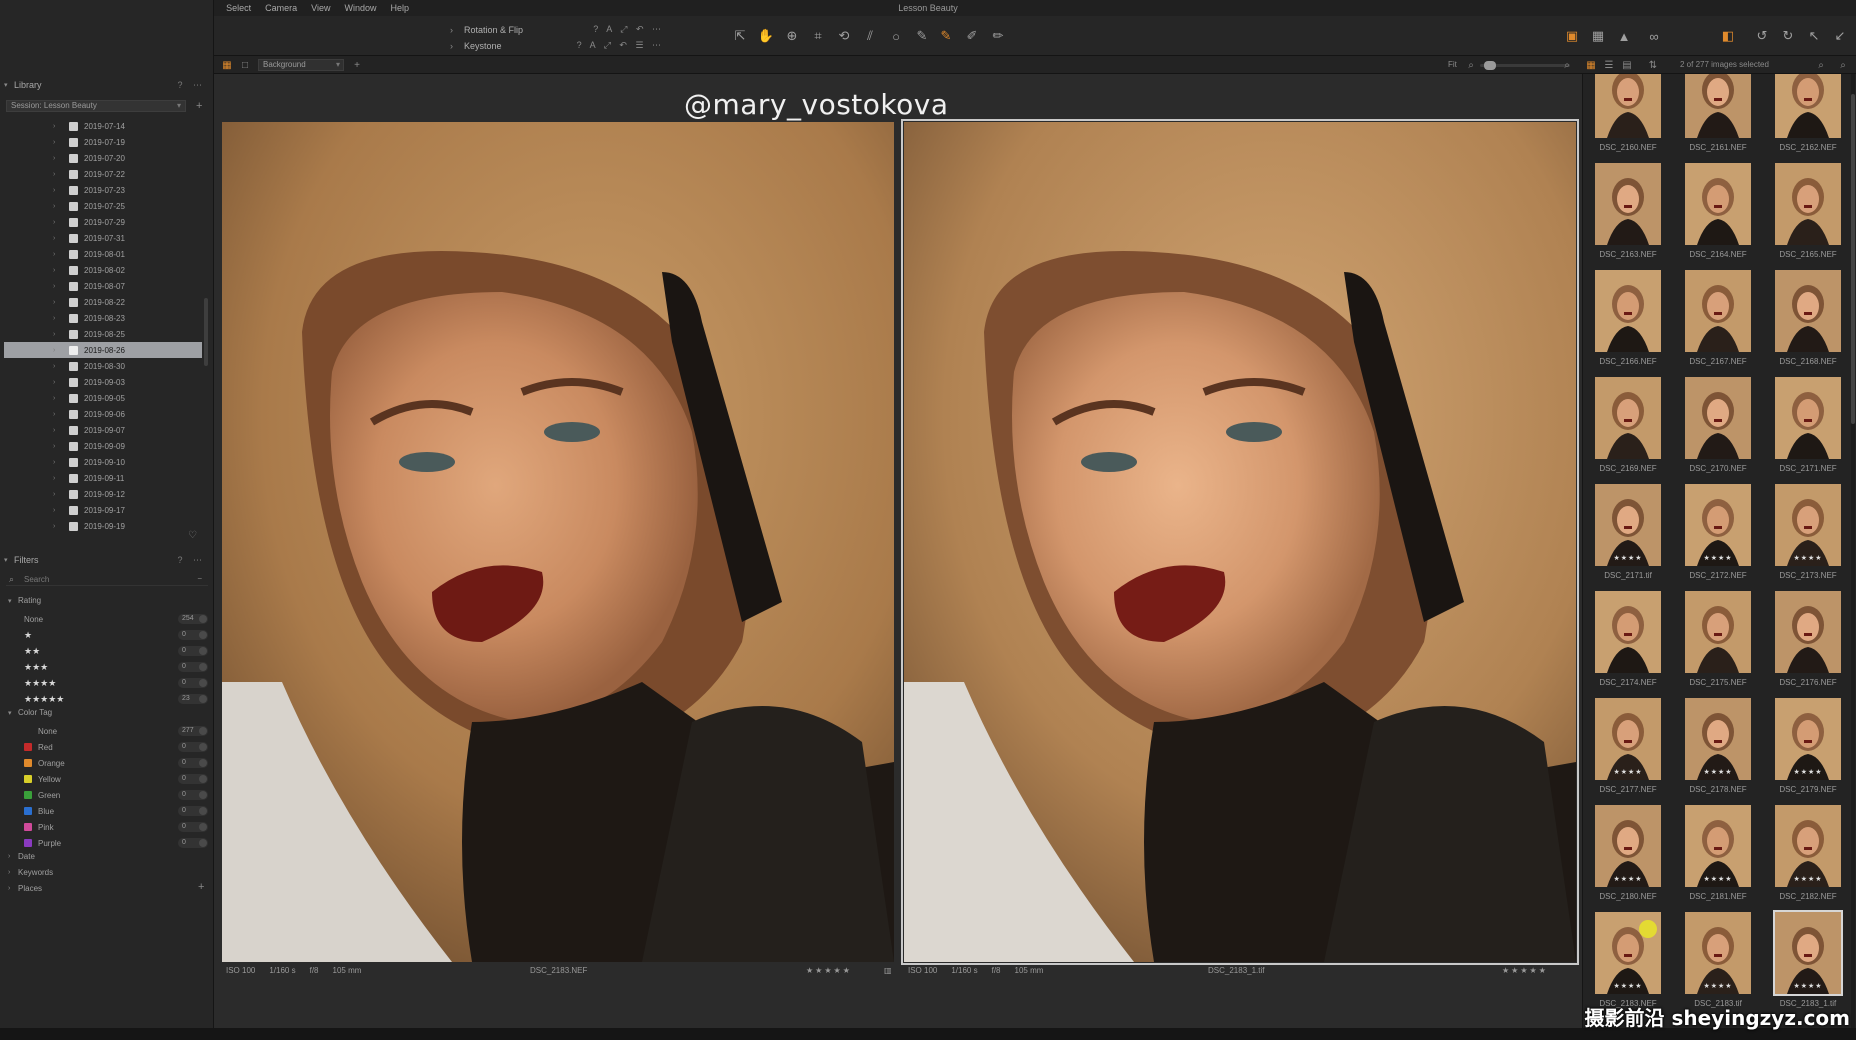  Describe the element at coordinates (998, 36) in the screenshot. I see `annotate-tool-icon: ✏` at that location.